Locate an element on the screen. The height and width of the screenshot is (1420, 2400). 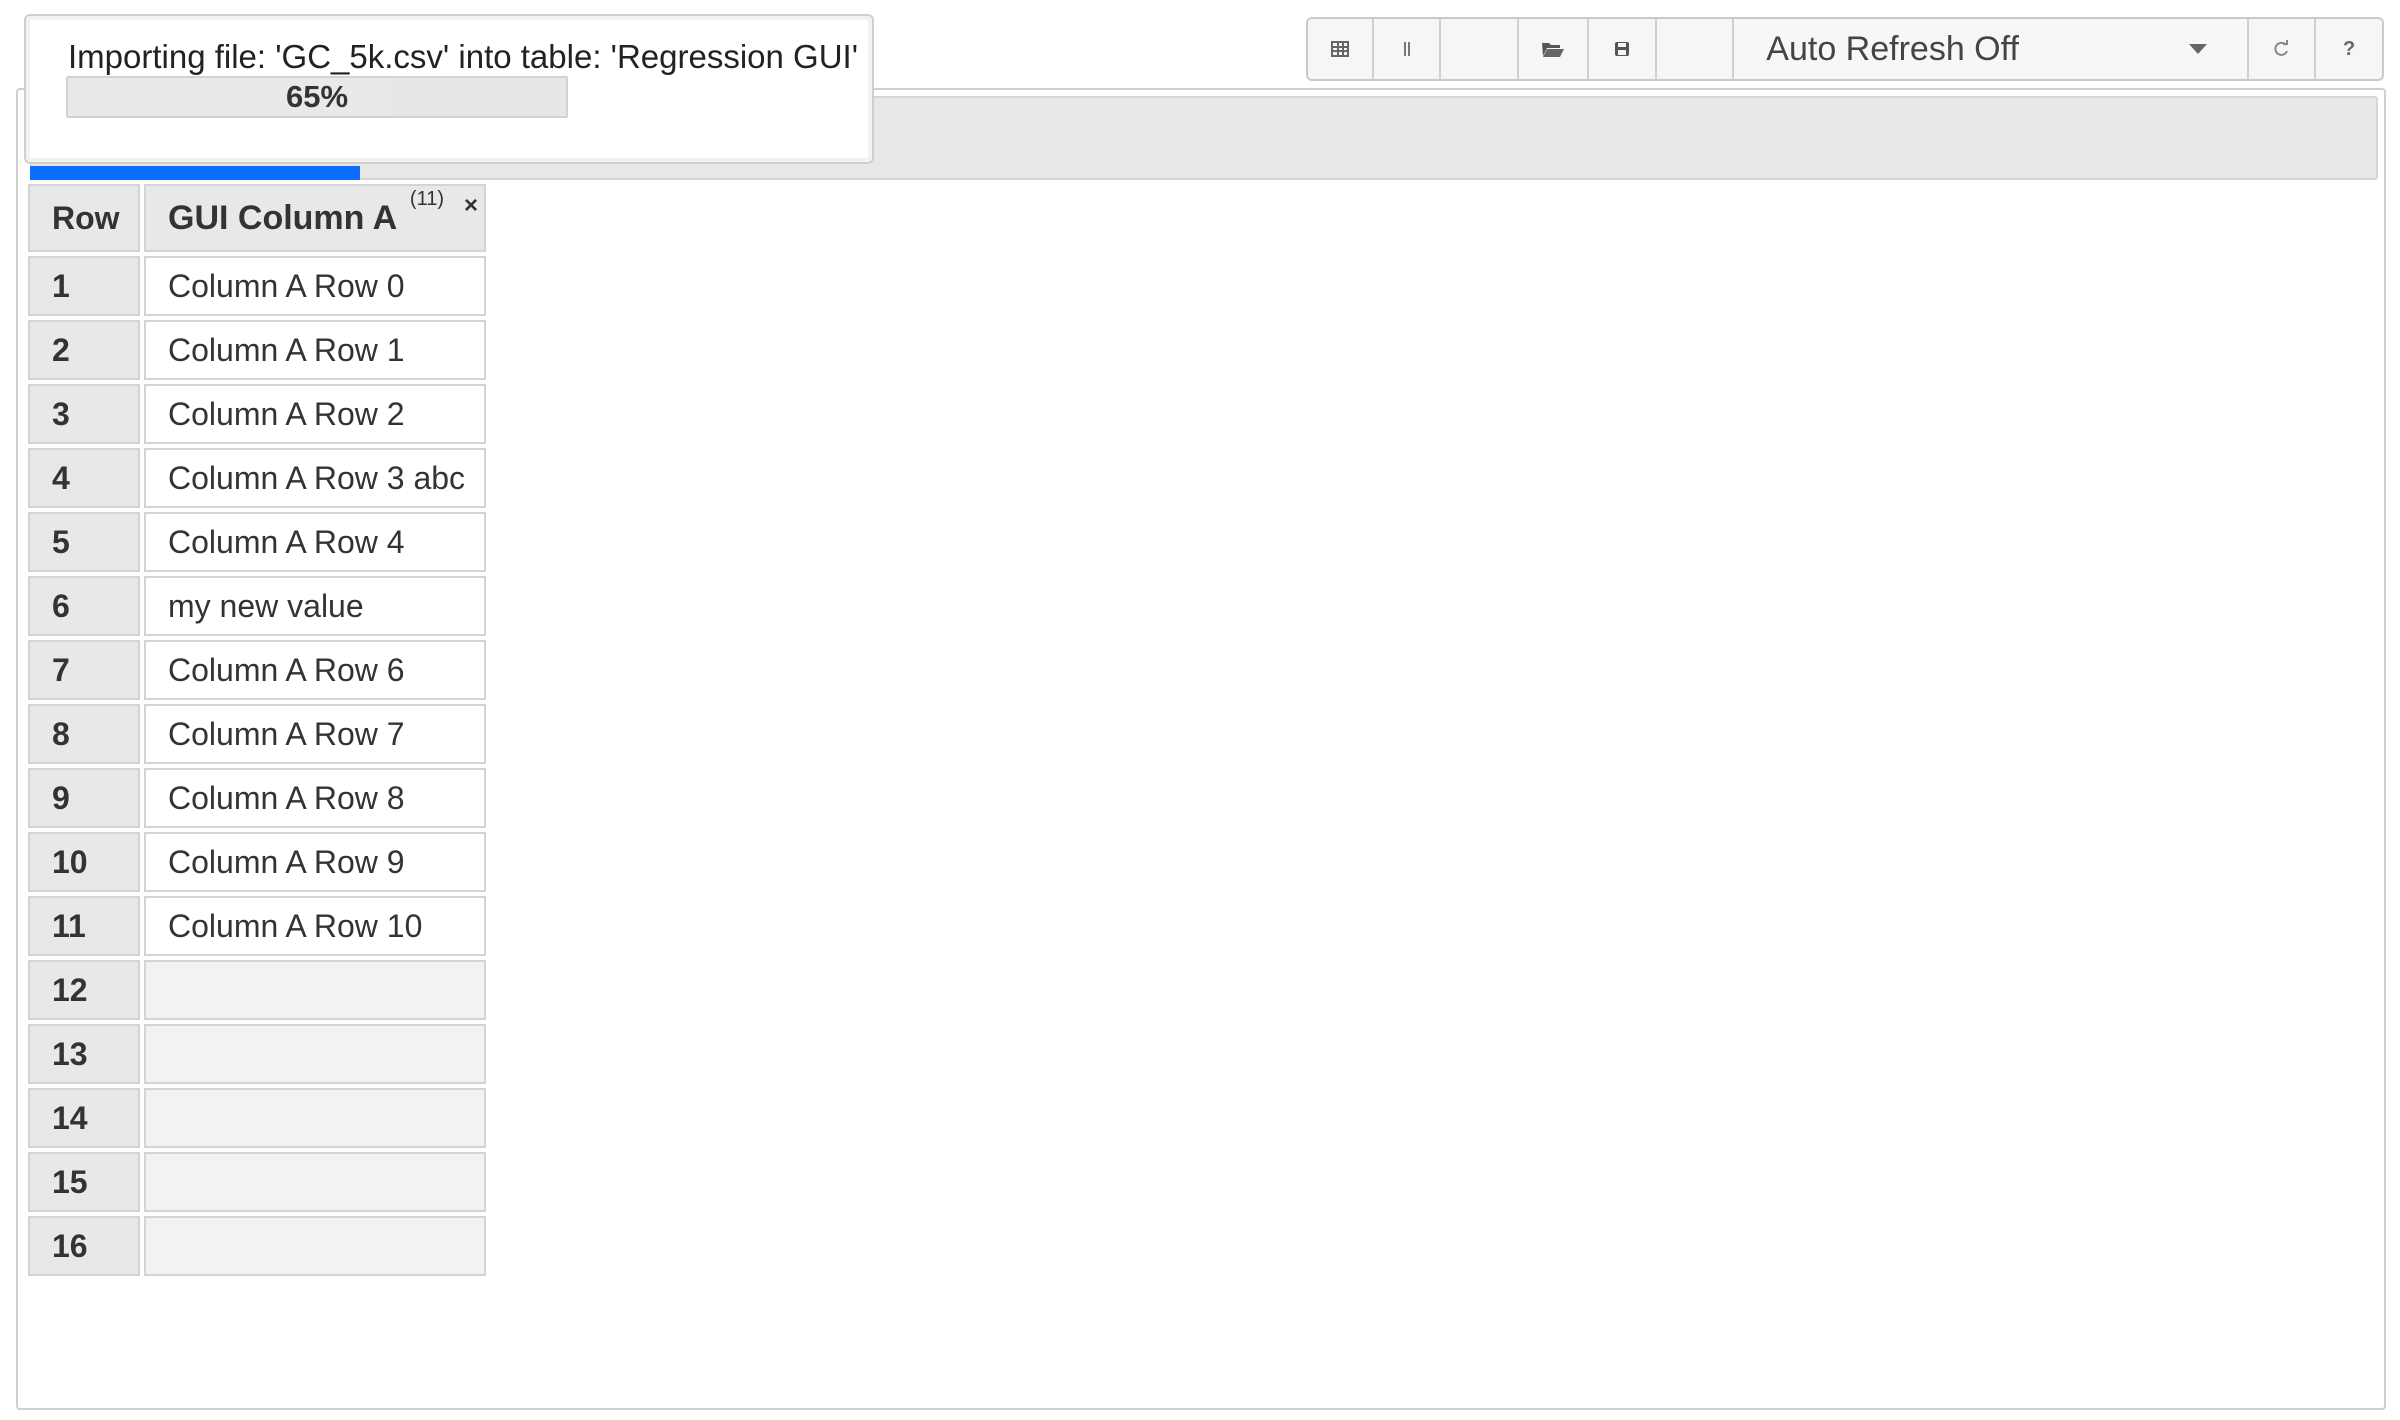
row-header: Row is located at coordinates (84, 218).